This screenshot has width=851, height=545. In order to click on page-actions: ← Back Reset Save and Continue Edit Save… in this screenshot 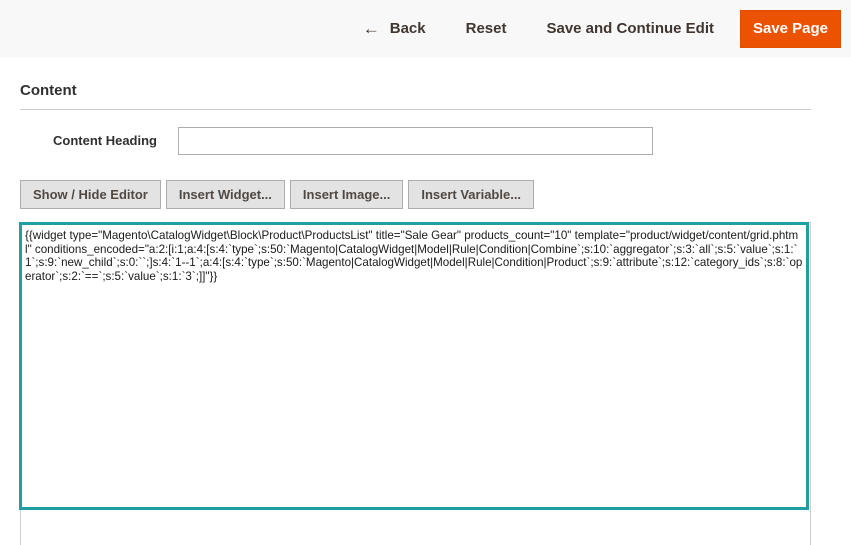, I will do `click(597, 28)`.